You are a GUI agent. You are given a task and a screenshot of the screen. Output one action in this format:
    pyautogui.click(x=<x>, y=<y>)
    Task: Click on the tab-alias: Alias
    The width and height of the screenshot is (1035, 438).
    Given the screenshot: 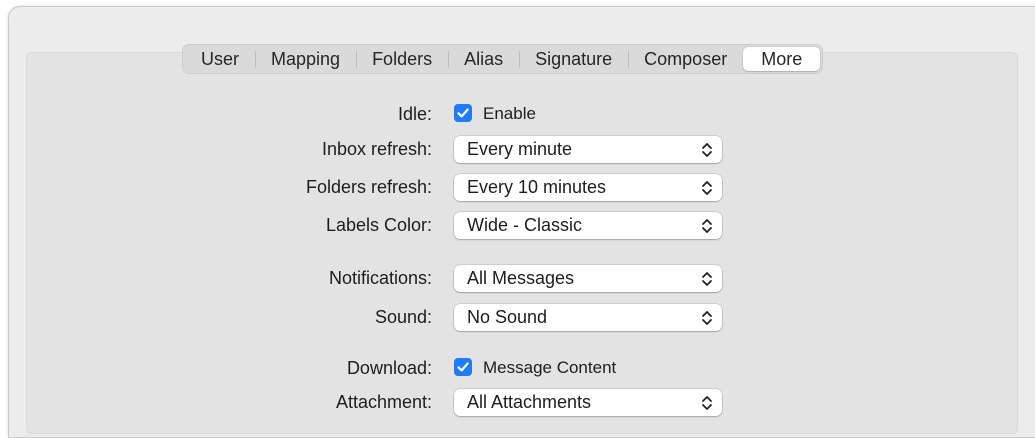 What is the action you would take?
    pyautogui.click(x=483, y=59)
    